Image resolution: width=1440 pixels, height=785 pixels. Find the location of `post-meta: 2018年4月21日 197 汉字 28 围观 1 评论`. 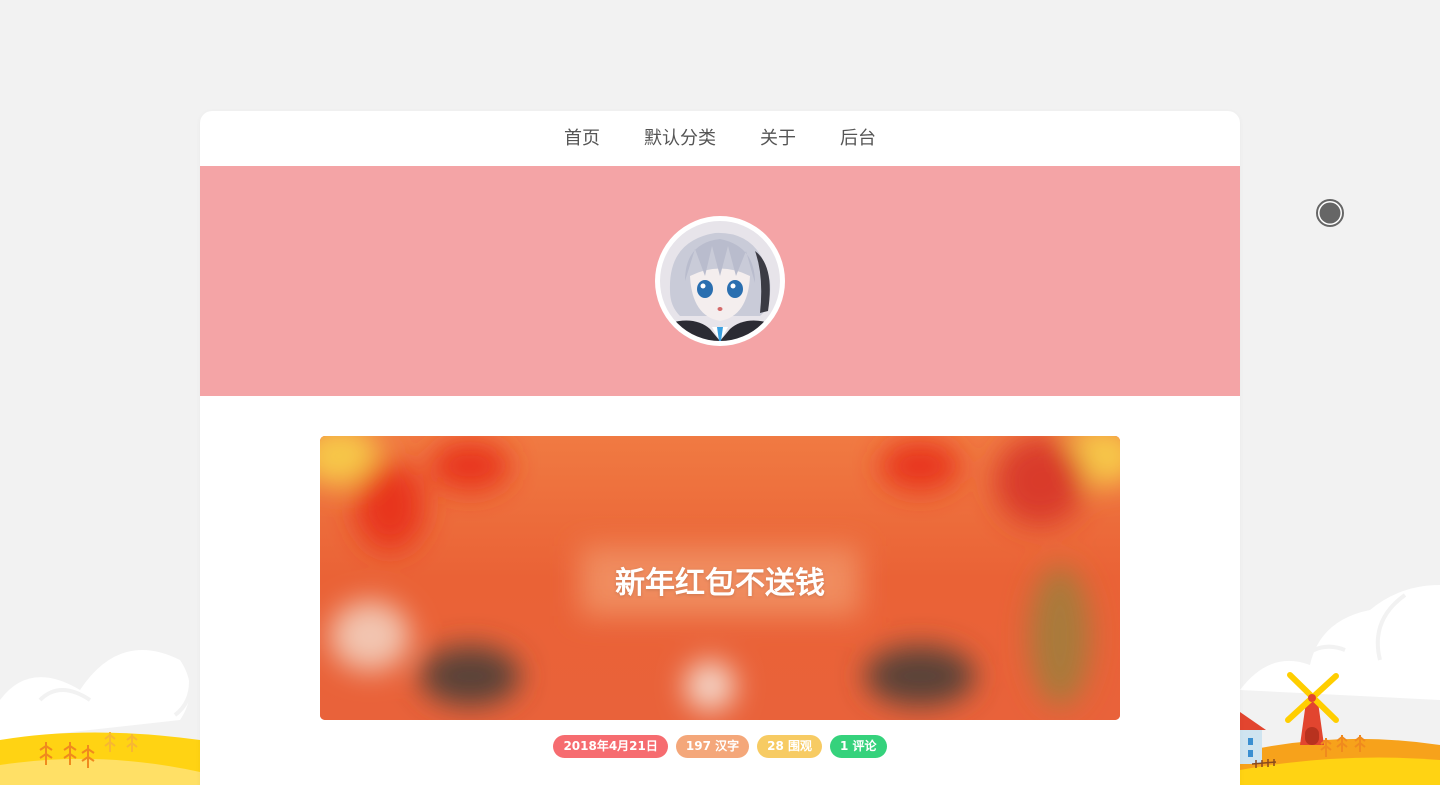

post-meta: 2018年4月21日 197 汉字 28 围观 1 评论 is located at coordinates (720, 746).